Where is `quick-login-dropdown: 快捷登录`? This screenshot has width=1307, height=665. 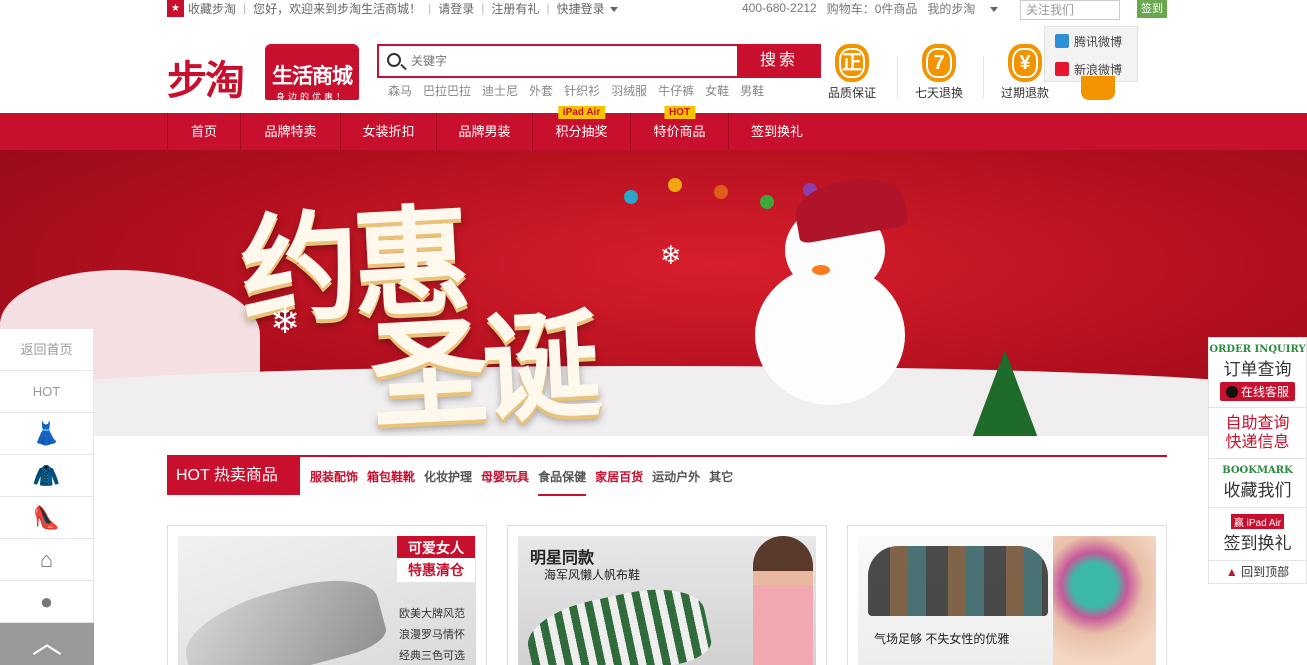 quick-login-dropdown: 快捷登录 is located at coordinates (587, 8).